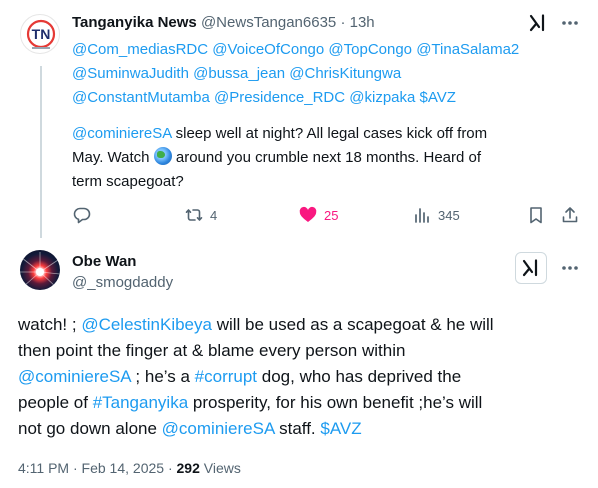  Describe the element at coordinates (370, 49) in the screenshot. I see `mention-link: @TopCongo` at that location.